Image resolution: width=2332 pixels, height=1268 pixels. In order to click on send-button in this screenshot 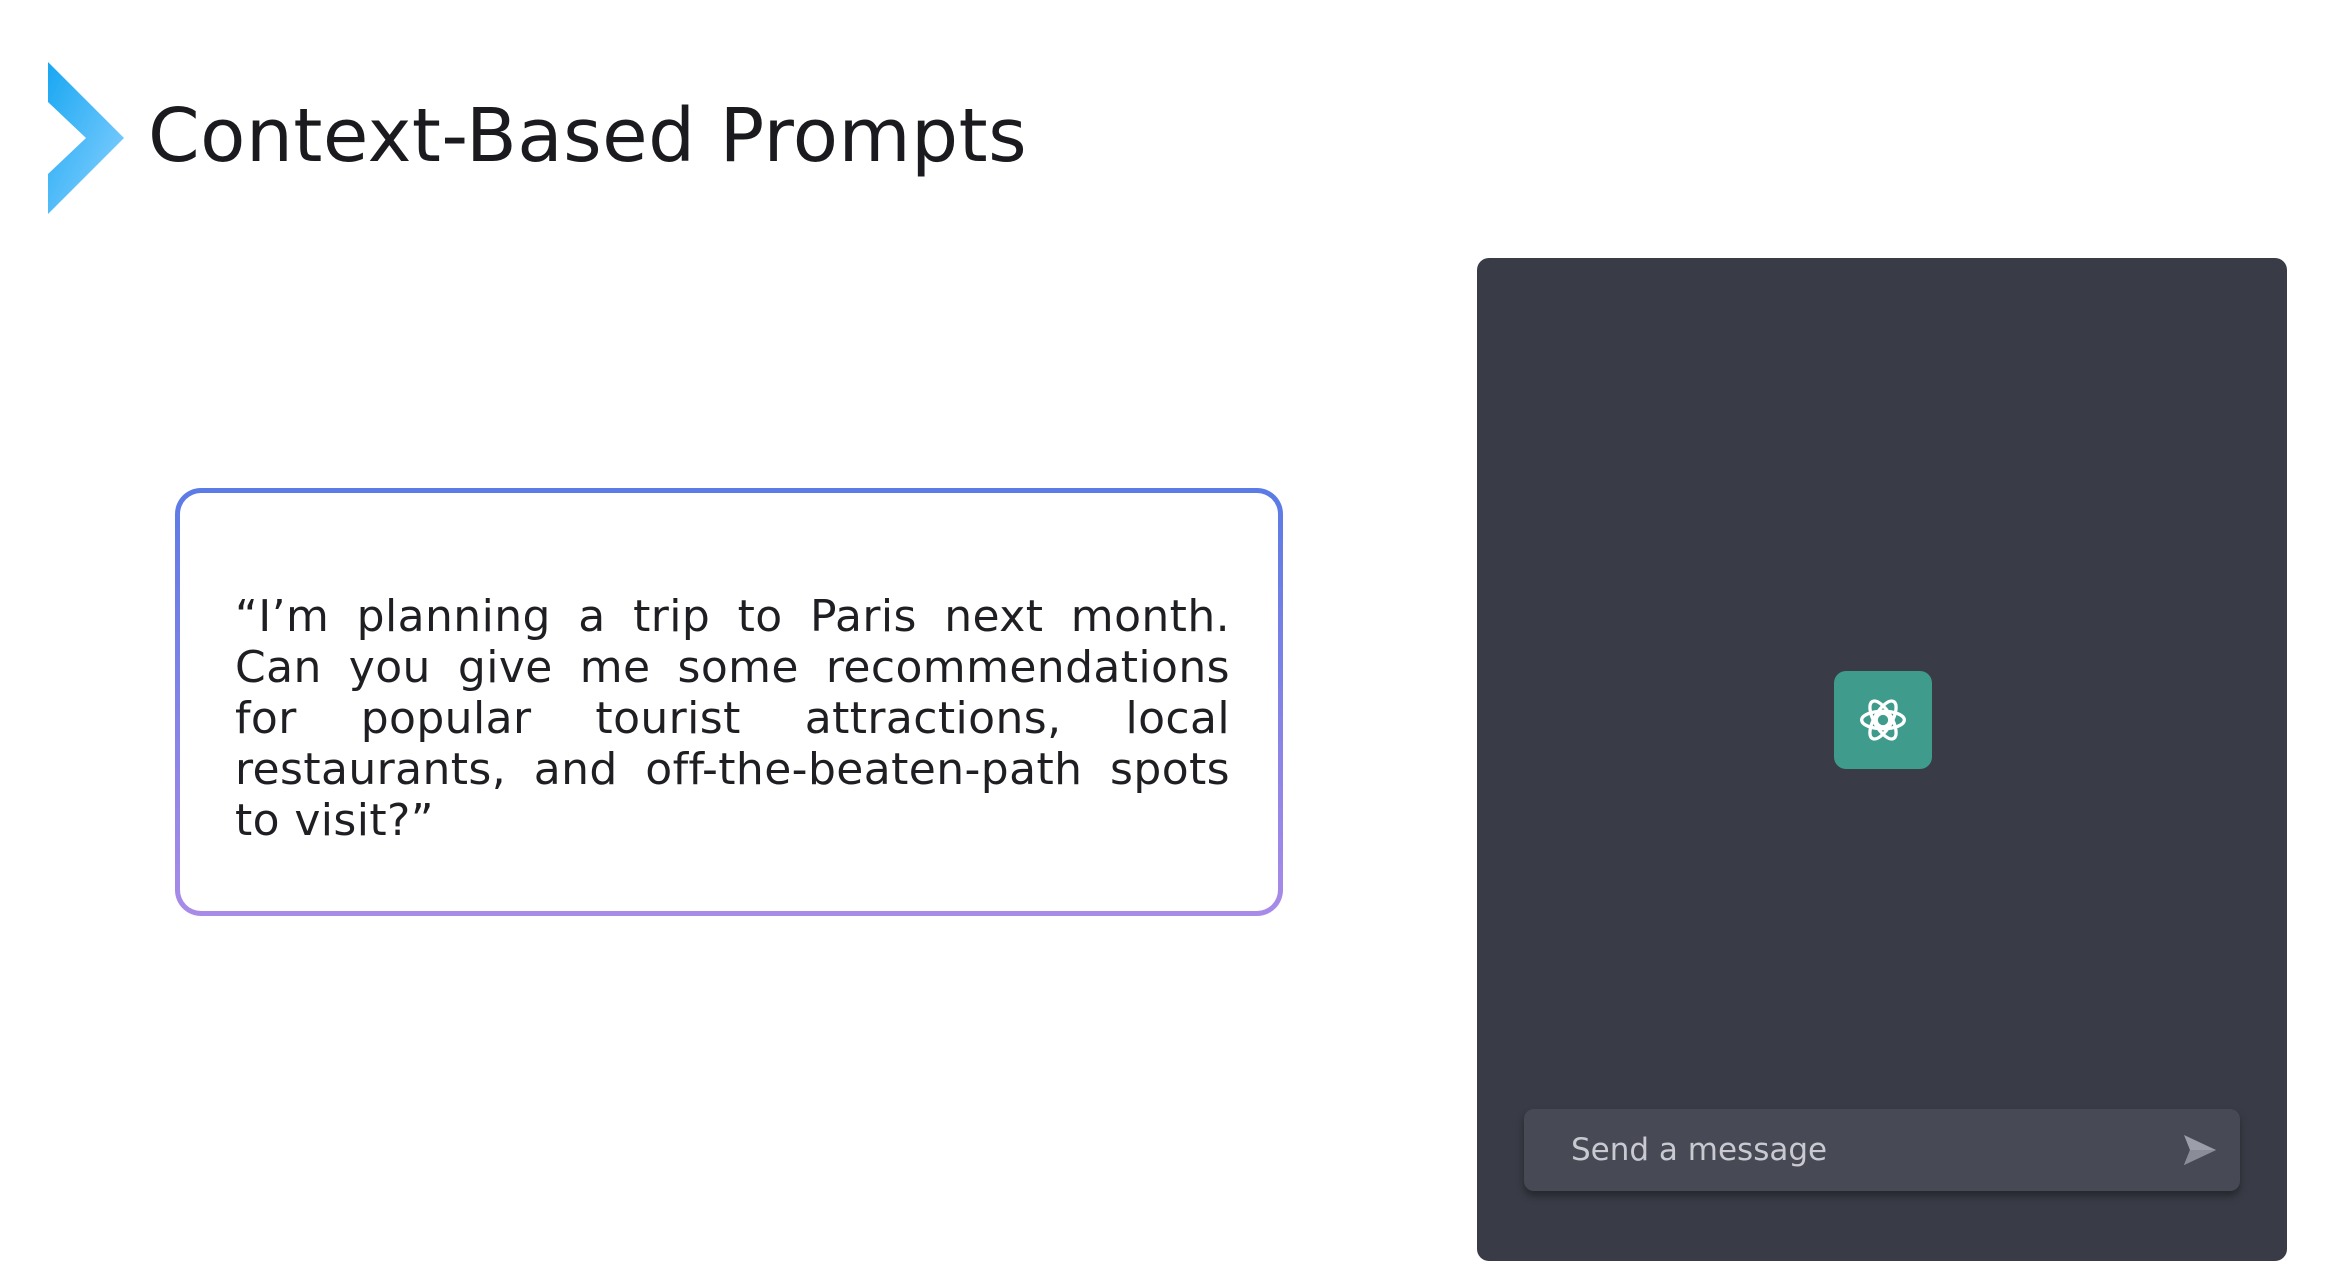, I will do `click(2200, 1150)`.